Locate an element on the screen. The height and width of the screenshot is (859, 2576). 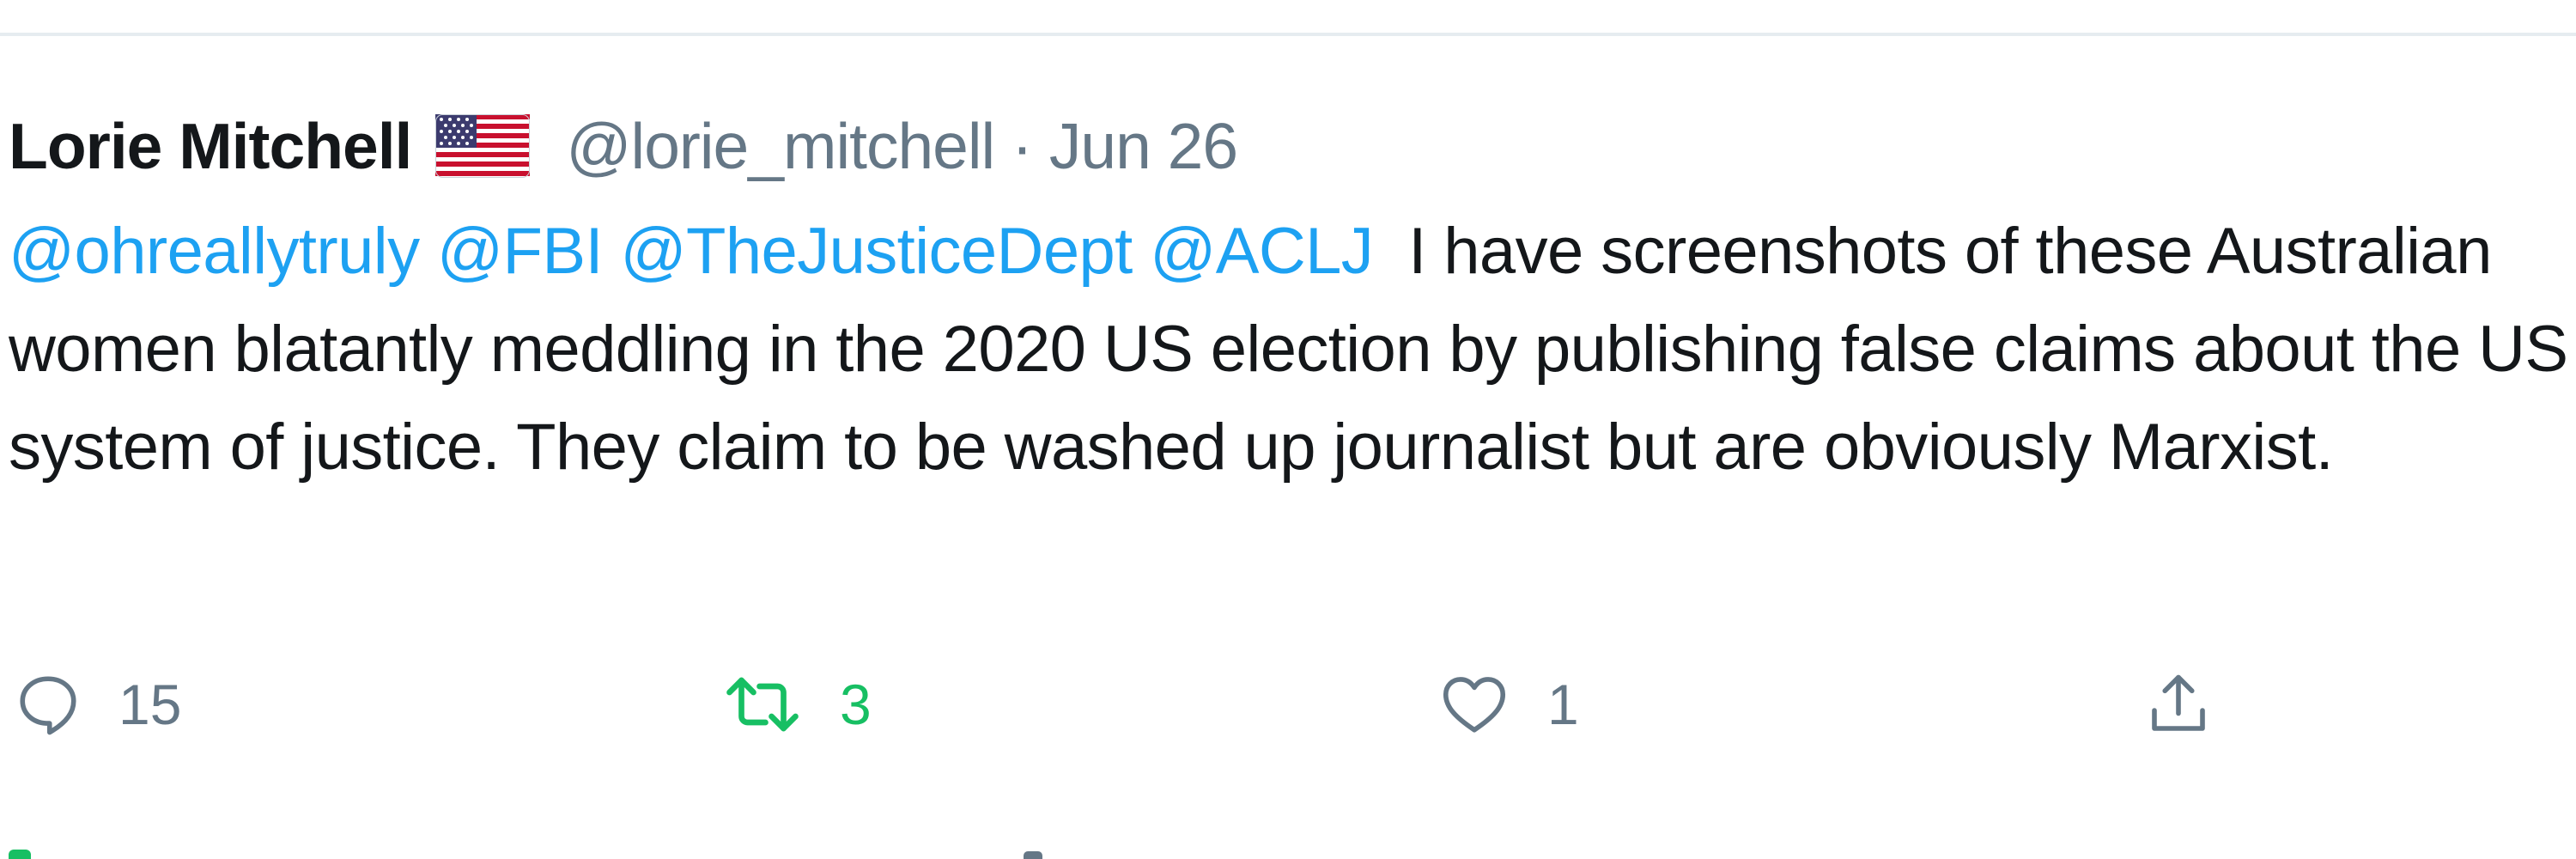
tweet-date: Jun 26 is located at coordinates (1144, 146).